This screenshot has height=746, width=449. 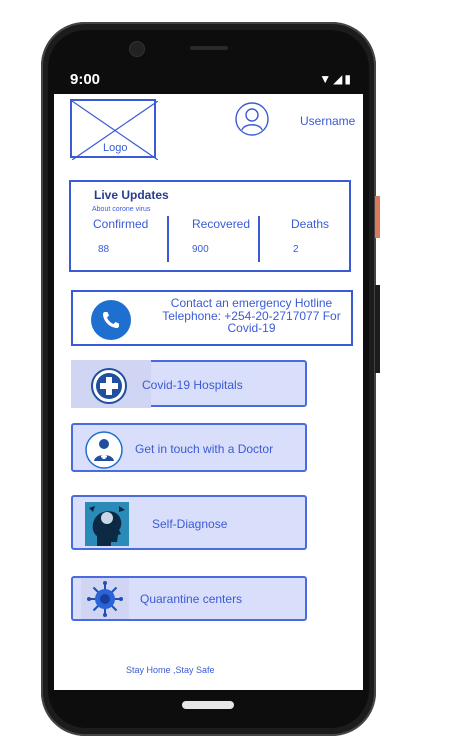 I want to click on speaker-grille, so click(x=209, y=48).